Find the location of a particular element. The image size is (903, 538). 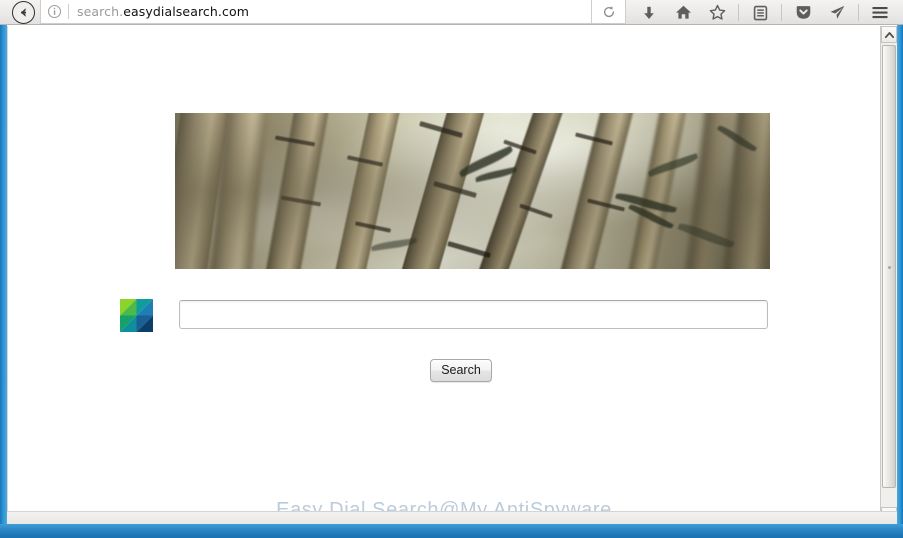

scrollbar-up-arrow is located at coordinates (889, 34).